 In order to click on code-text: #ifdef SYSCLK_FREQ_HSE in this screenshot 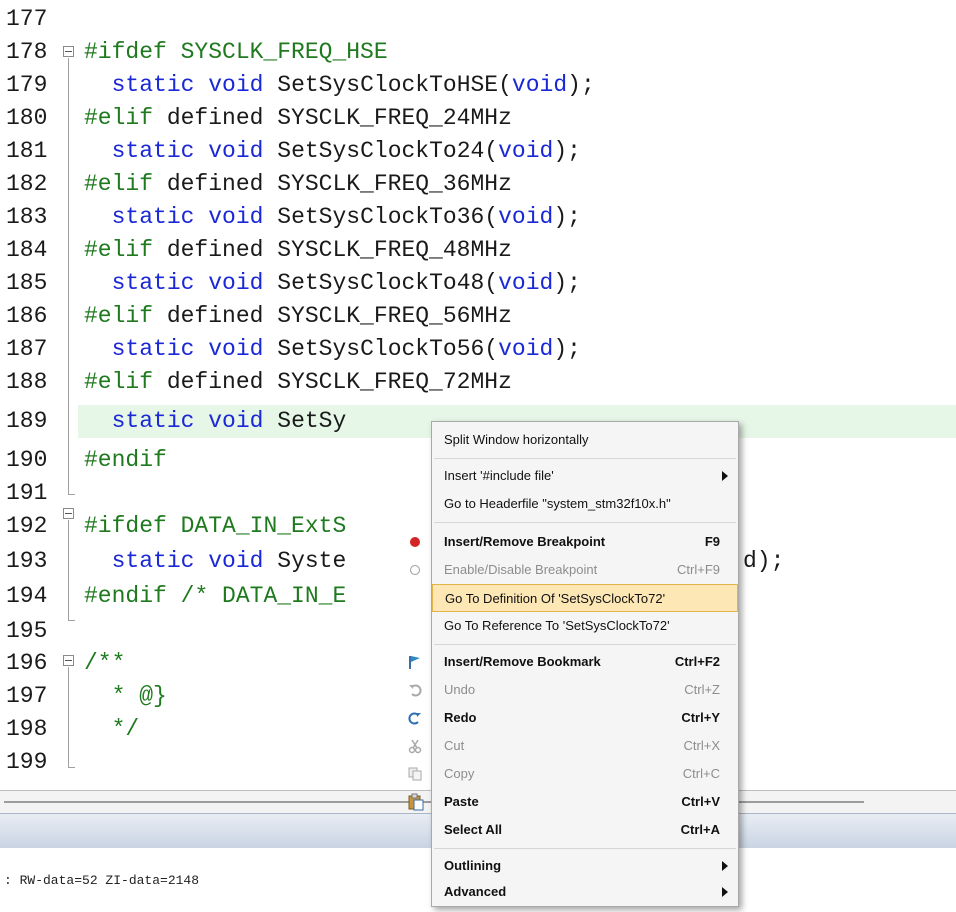, I will do `click(236, 52)`.